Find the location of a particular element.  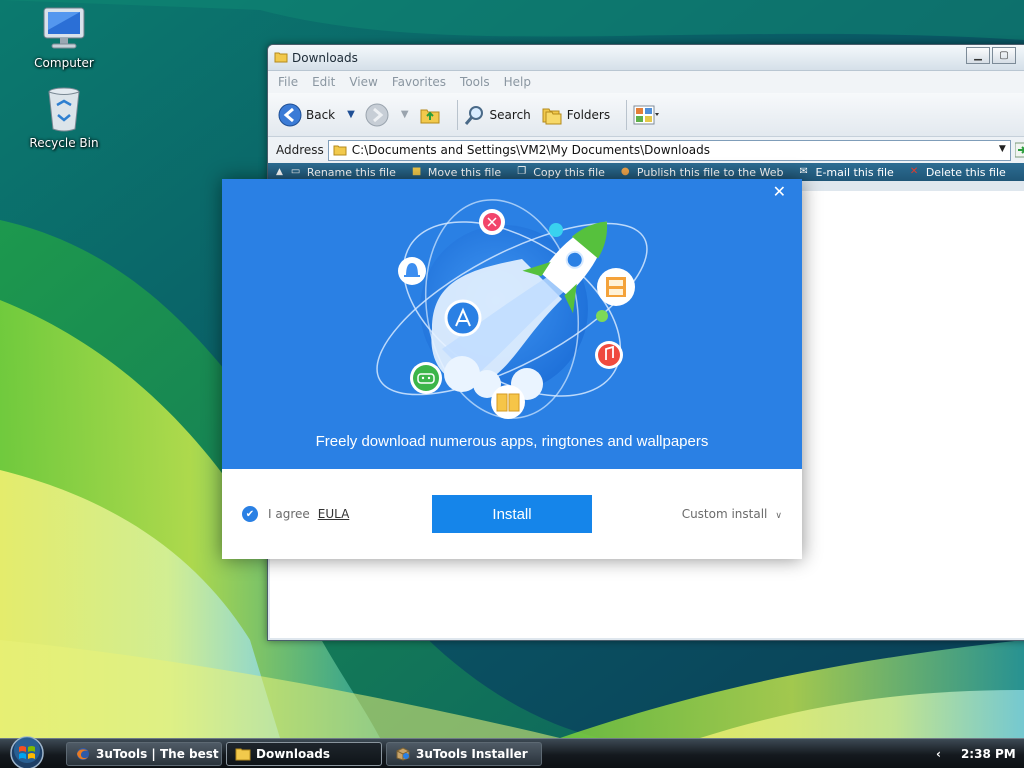

task-rename: ▭ Rename this file is located at coordinates (343, 172).